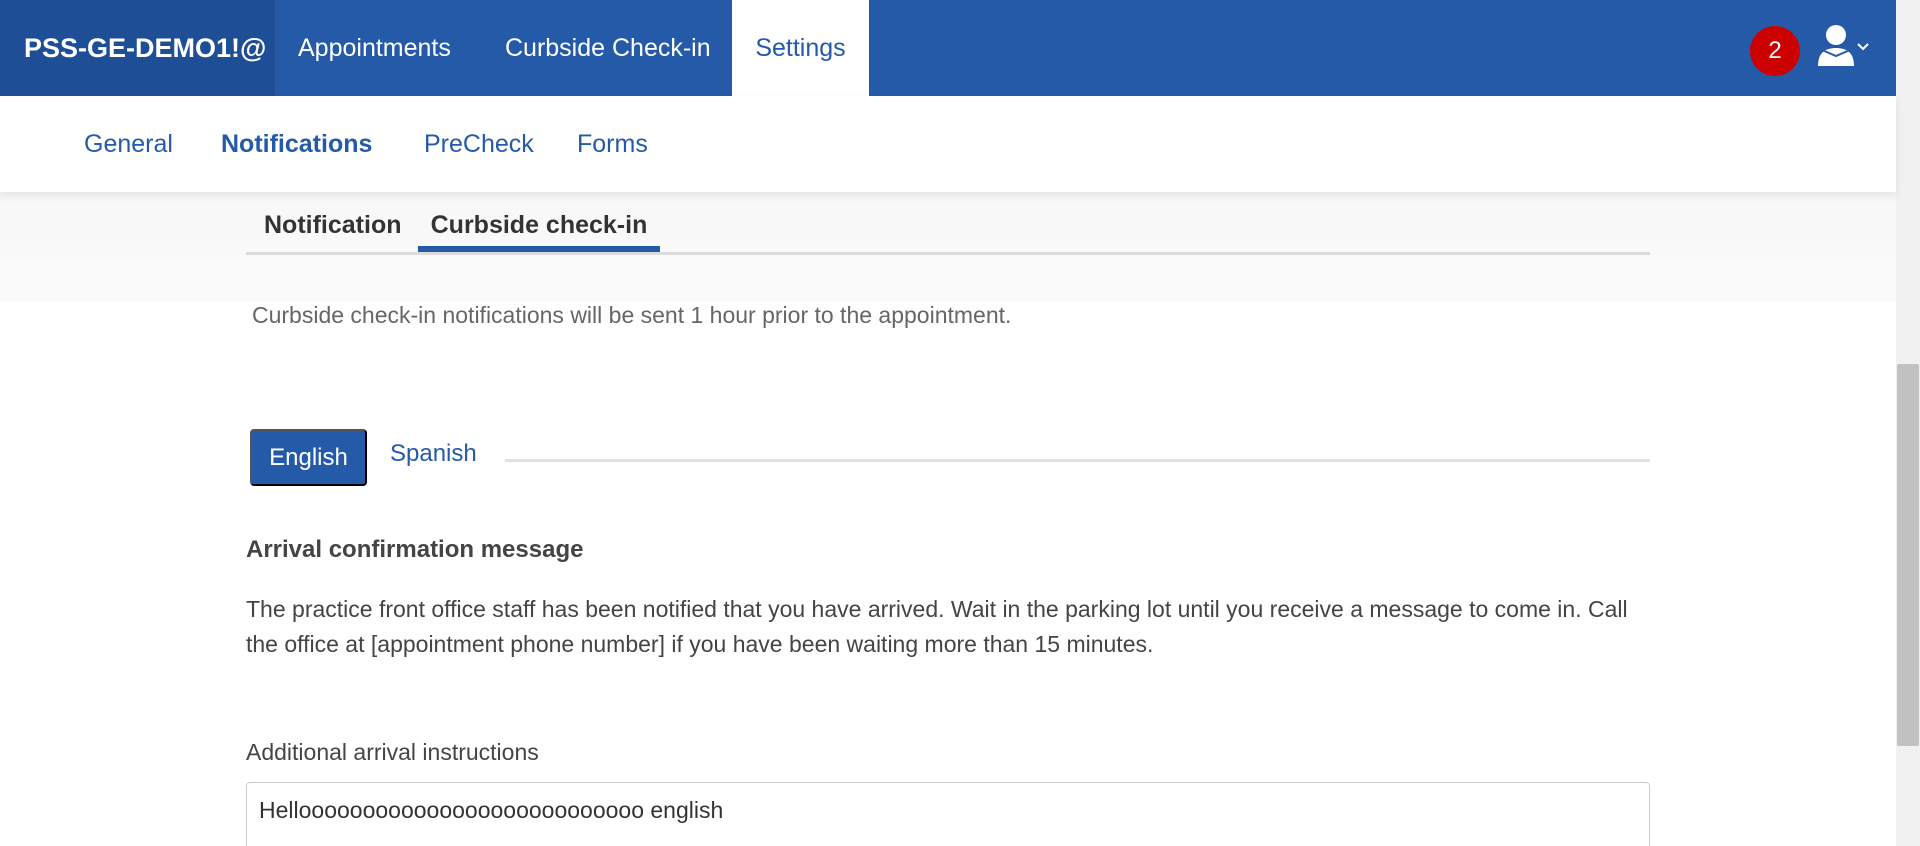 The height and width of the screenshot is (846, 1920). I want to click on subnav-forms: Forms, so click(612, 144).